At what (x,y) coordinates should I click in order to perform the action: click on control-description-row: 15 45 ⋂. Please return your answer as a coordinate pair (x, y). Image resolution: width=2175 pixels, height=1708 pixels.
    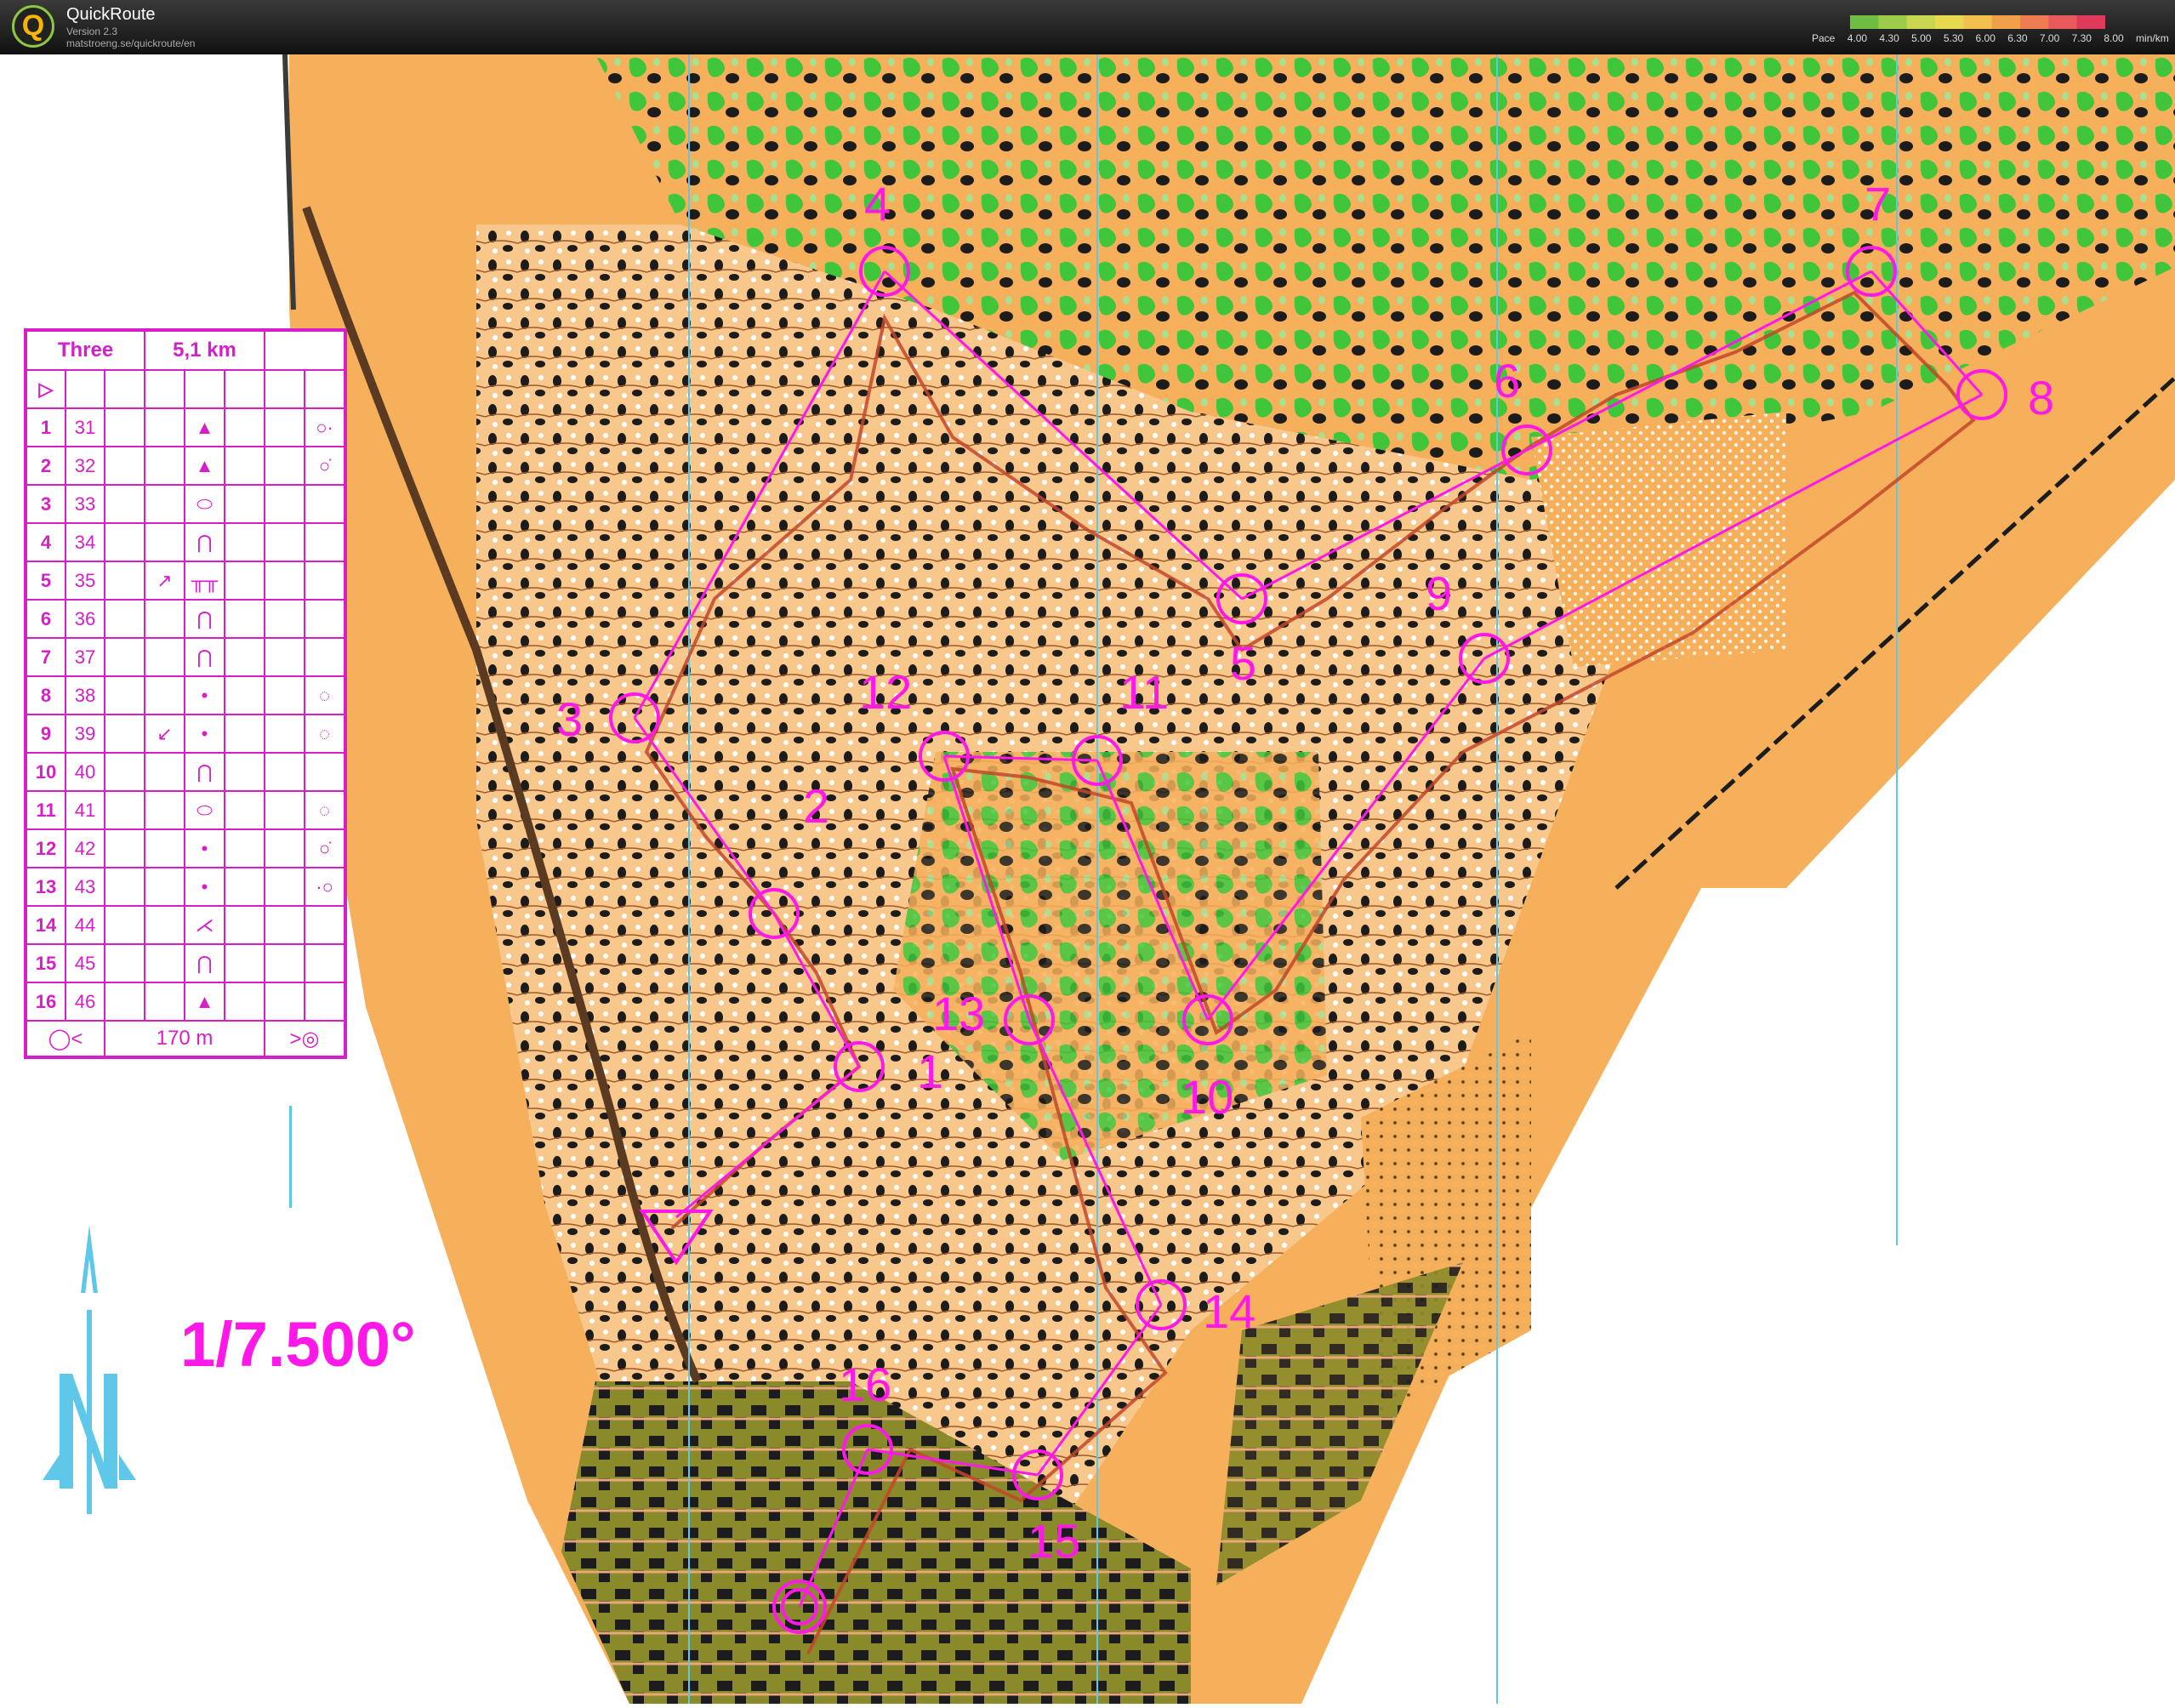
    Looking at the image, I should click on (185, 963).